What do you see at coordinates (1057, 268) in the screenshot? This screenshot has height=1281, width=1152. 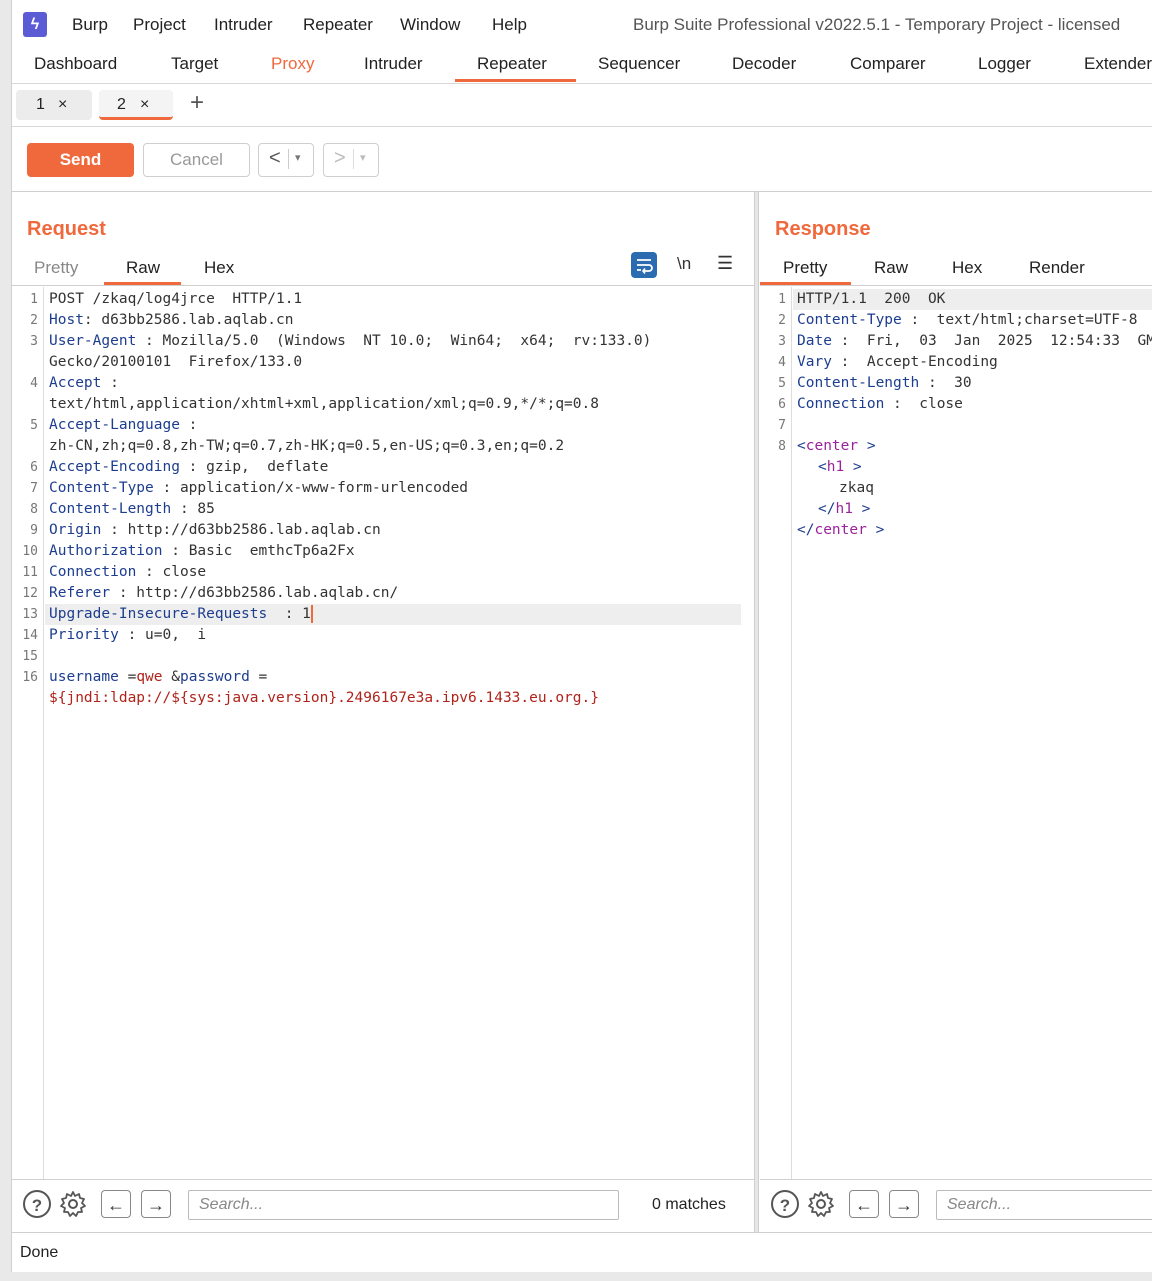 I see `tab-render: Render` at bounding box center [1057, 268].